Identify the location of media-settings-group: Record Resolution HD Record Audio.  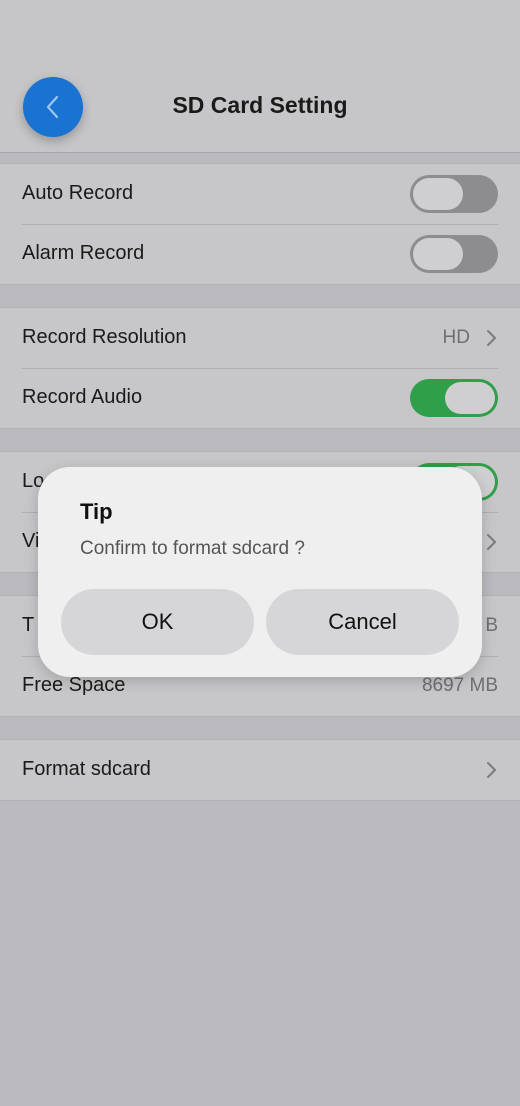
(260, 368).